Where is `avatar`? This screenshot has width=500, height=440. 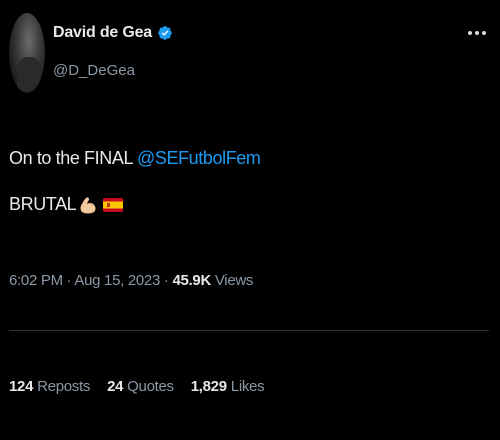
avatar is located at coordinates (27, 53).